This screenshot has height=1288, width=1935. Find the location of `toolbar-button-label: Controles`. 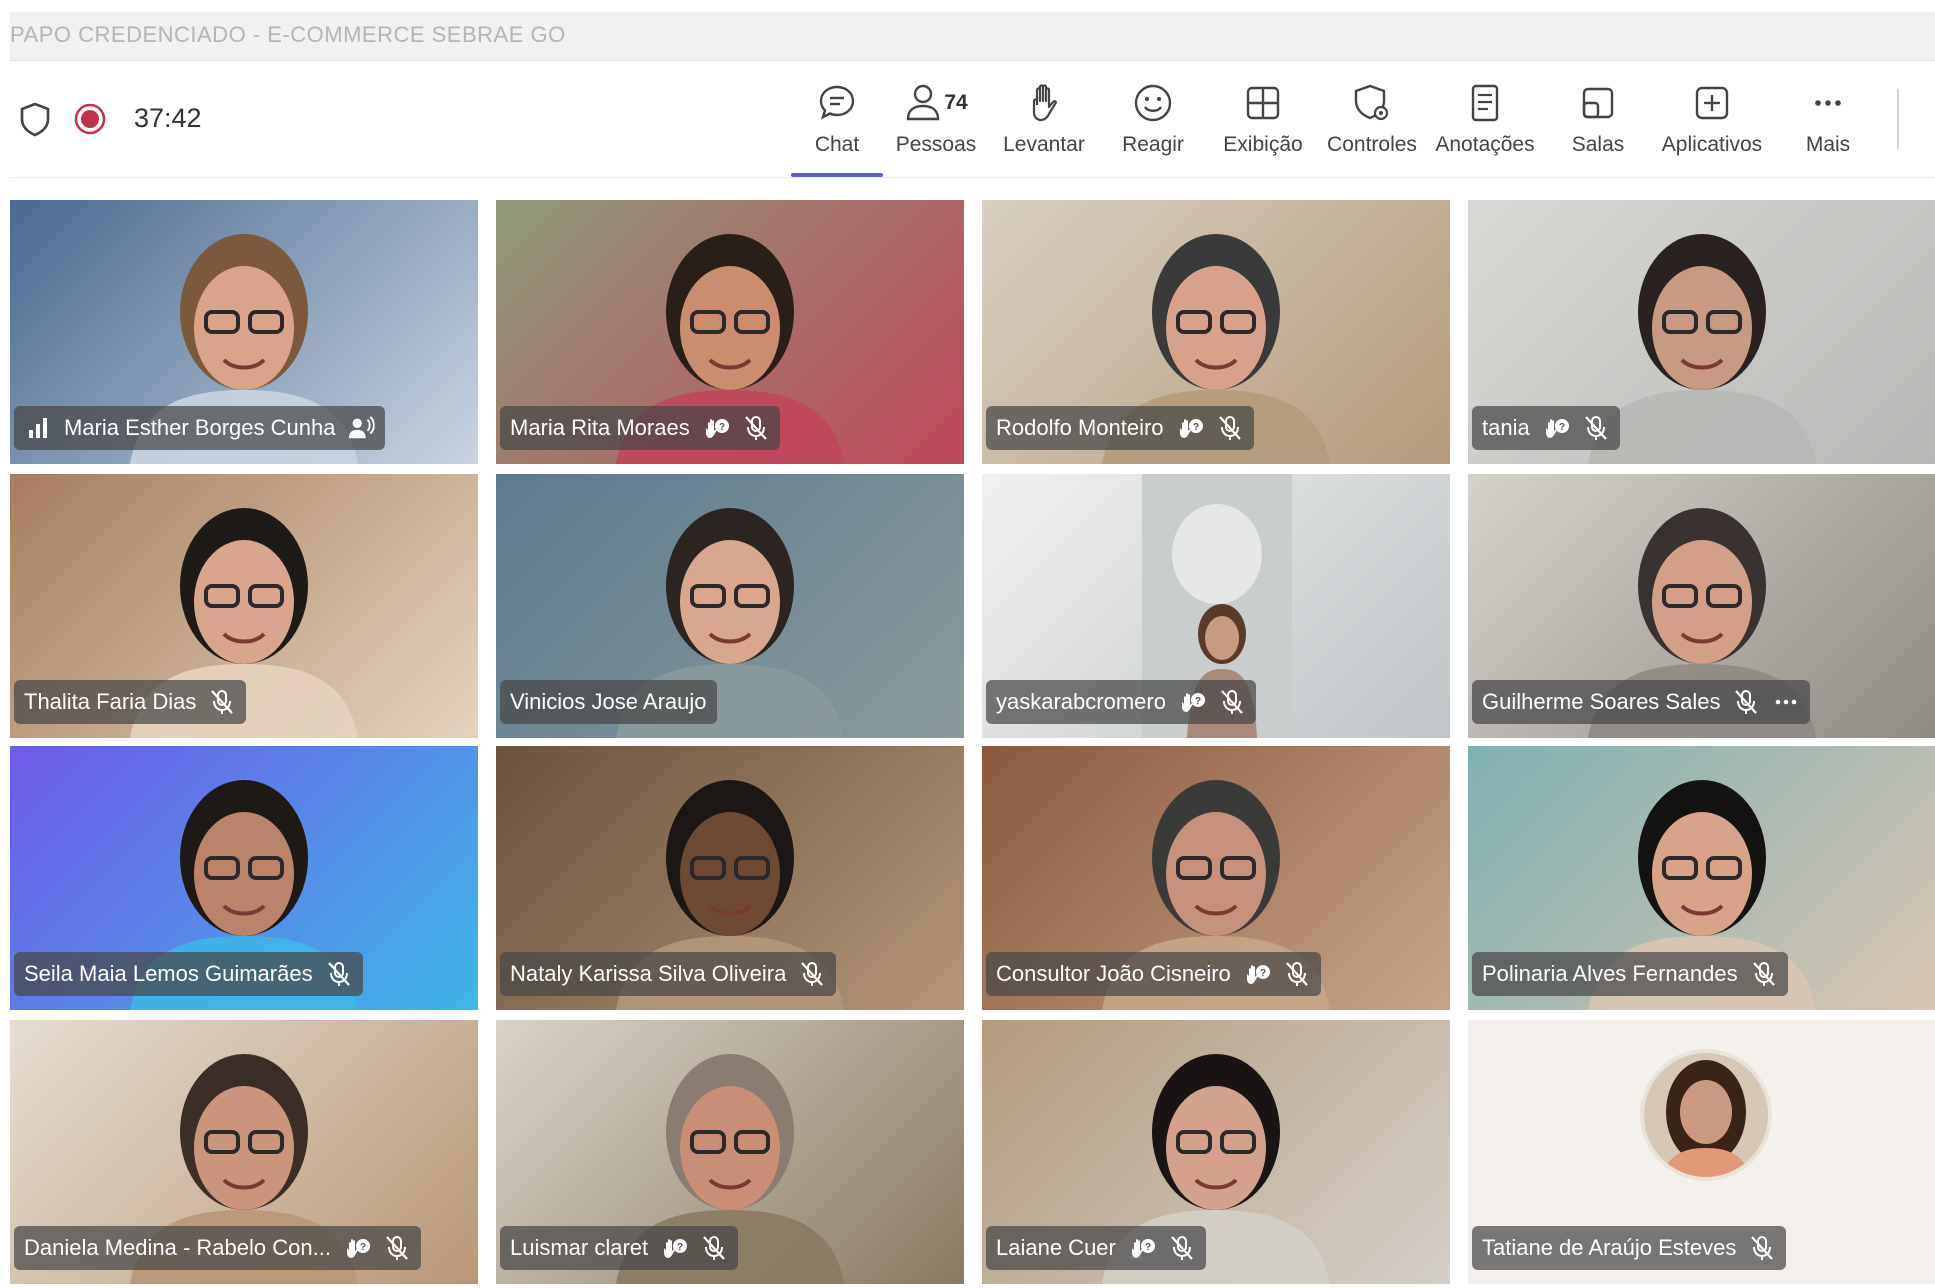

toolbar-button-label: Controles is located at coordinates (1372, 144).